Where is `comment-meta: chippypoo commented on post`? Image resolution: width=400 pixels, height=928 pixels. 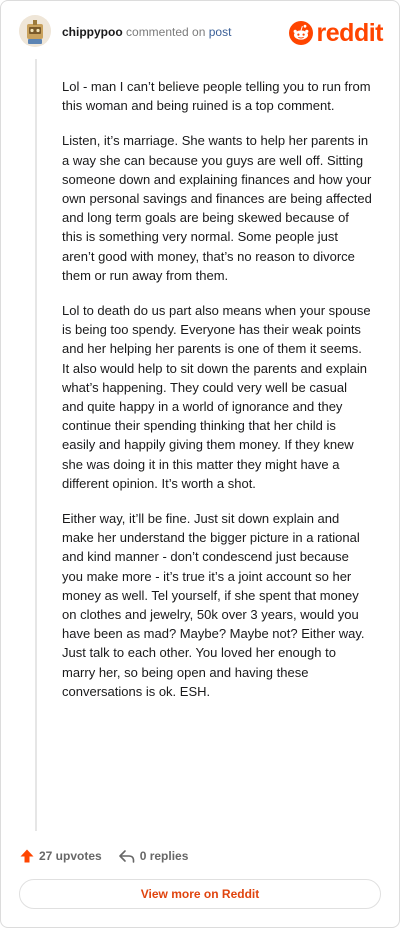
comment-meta: chippypoo commented on post is located at coordinates (146, 32).